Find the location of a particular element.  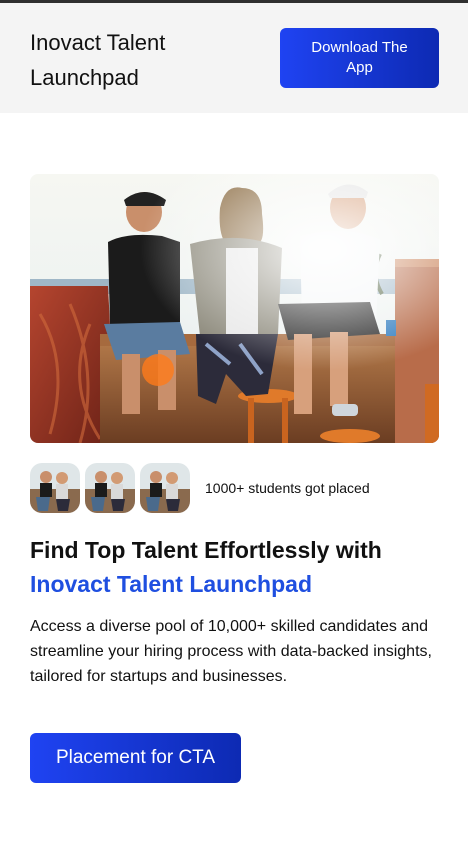

placement-cta-button: Placement for CTA is located at coordinates (135, 758).